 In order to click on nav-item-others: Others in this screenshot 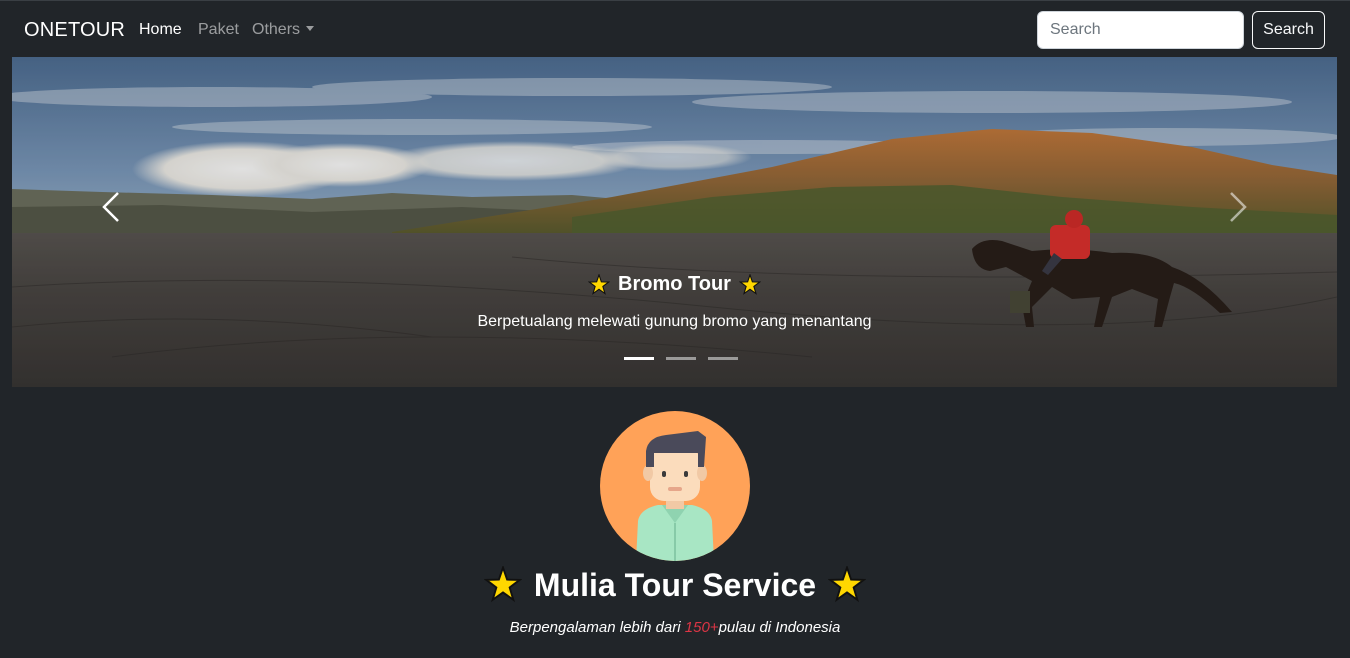, I will do `click(283, 30)`.